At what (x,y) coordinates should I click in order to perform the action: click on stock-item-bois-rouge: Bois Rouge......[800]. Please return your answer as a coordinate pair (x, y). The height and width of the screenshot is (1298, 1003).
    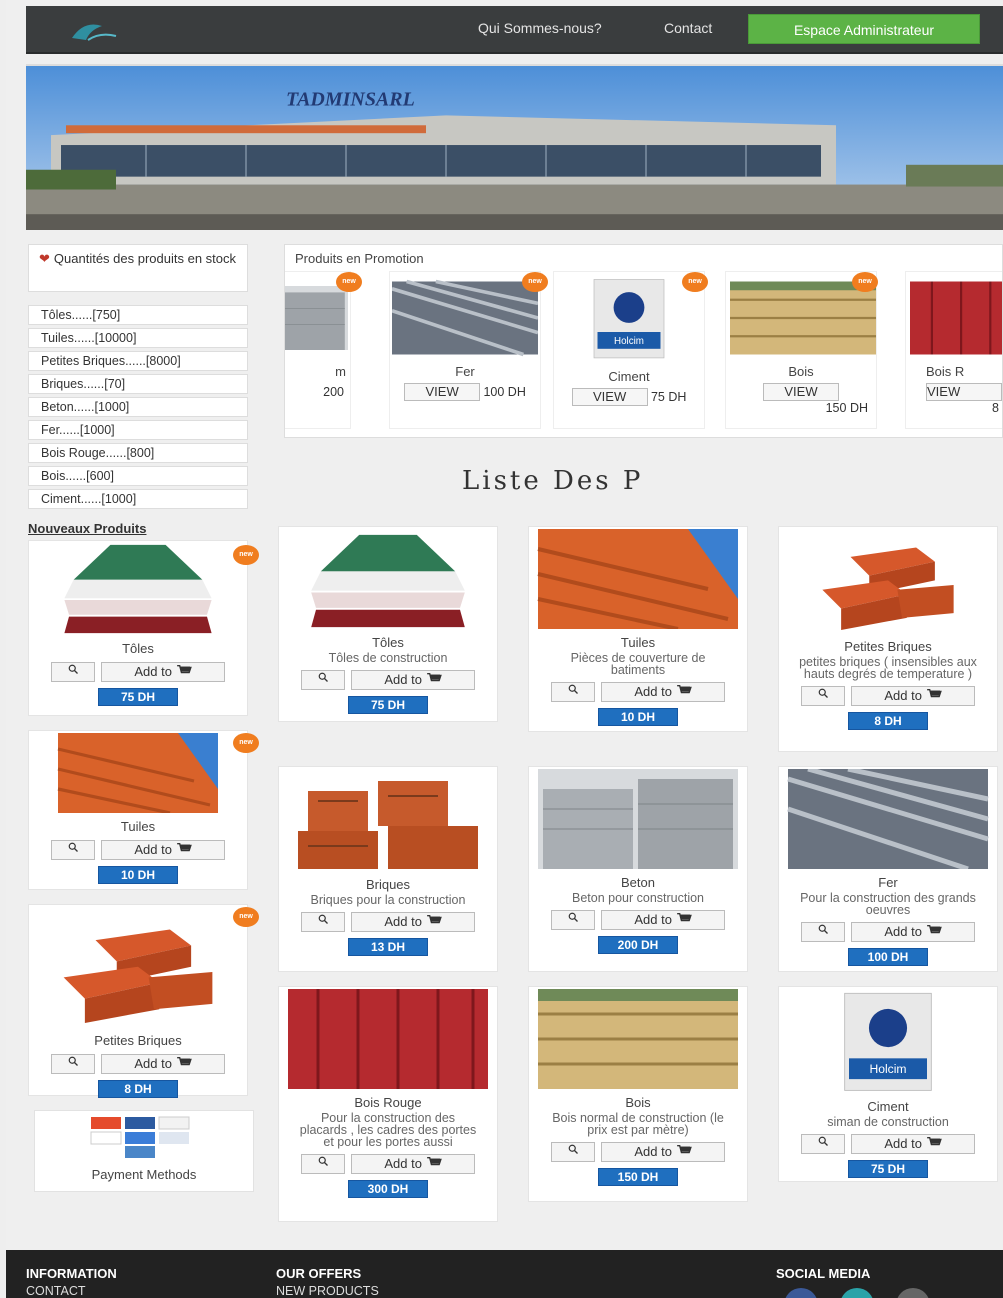
    Looking at the image, I should click on (138, 453).